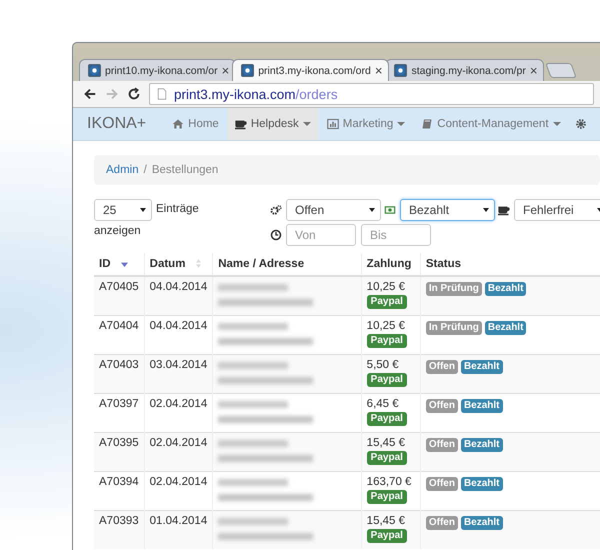 This screenshot has height=550, width=600. What do you see at coordinates (383, 365) in the screenshot?
I see `amount-text: 5,50 €` at bounding box center [383, 365].